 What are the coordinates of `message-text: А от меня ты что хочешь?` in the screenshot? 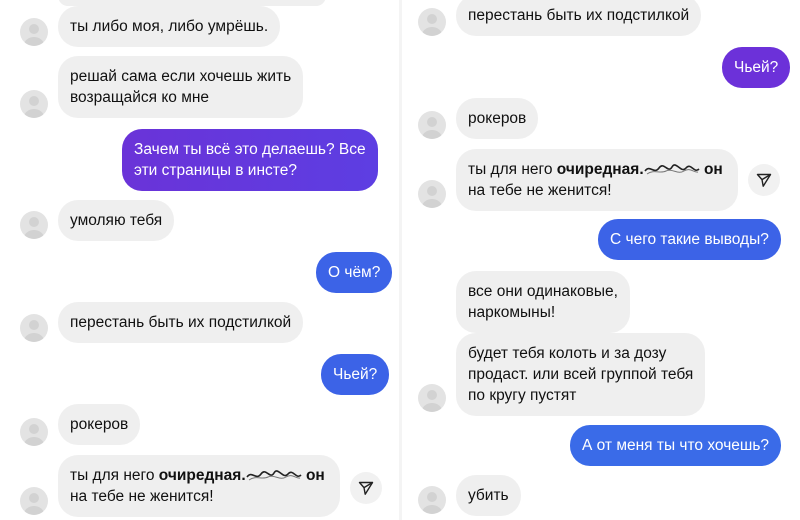 It's located at (676, 445).